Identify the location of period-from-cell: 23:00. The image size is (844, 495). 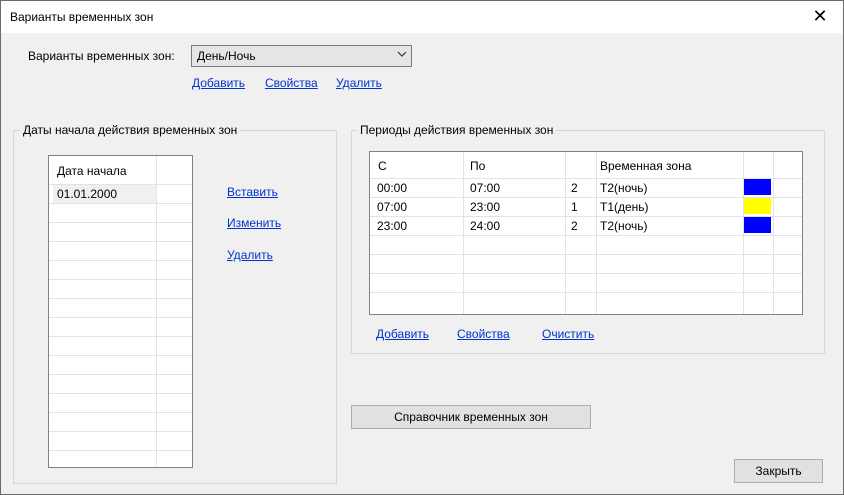
(392, 226).